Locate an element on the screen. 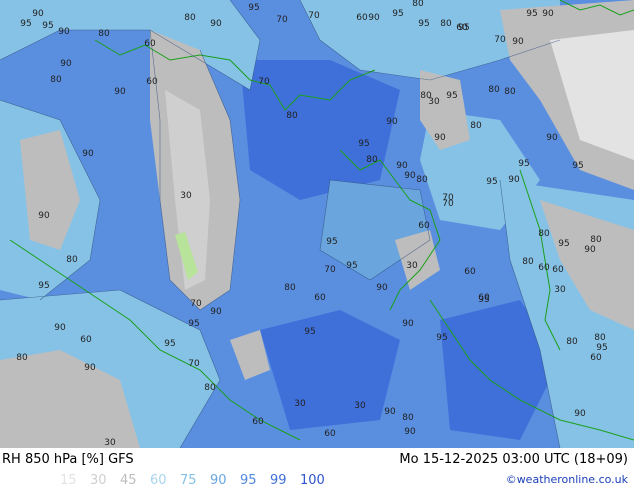 This screenshot has height=490, width=634. legend-item: 15 is located at coordinates (68, 480).